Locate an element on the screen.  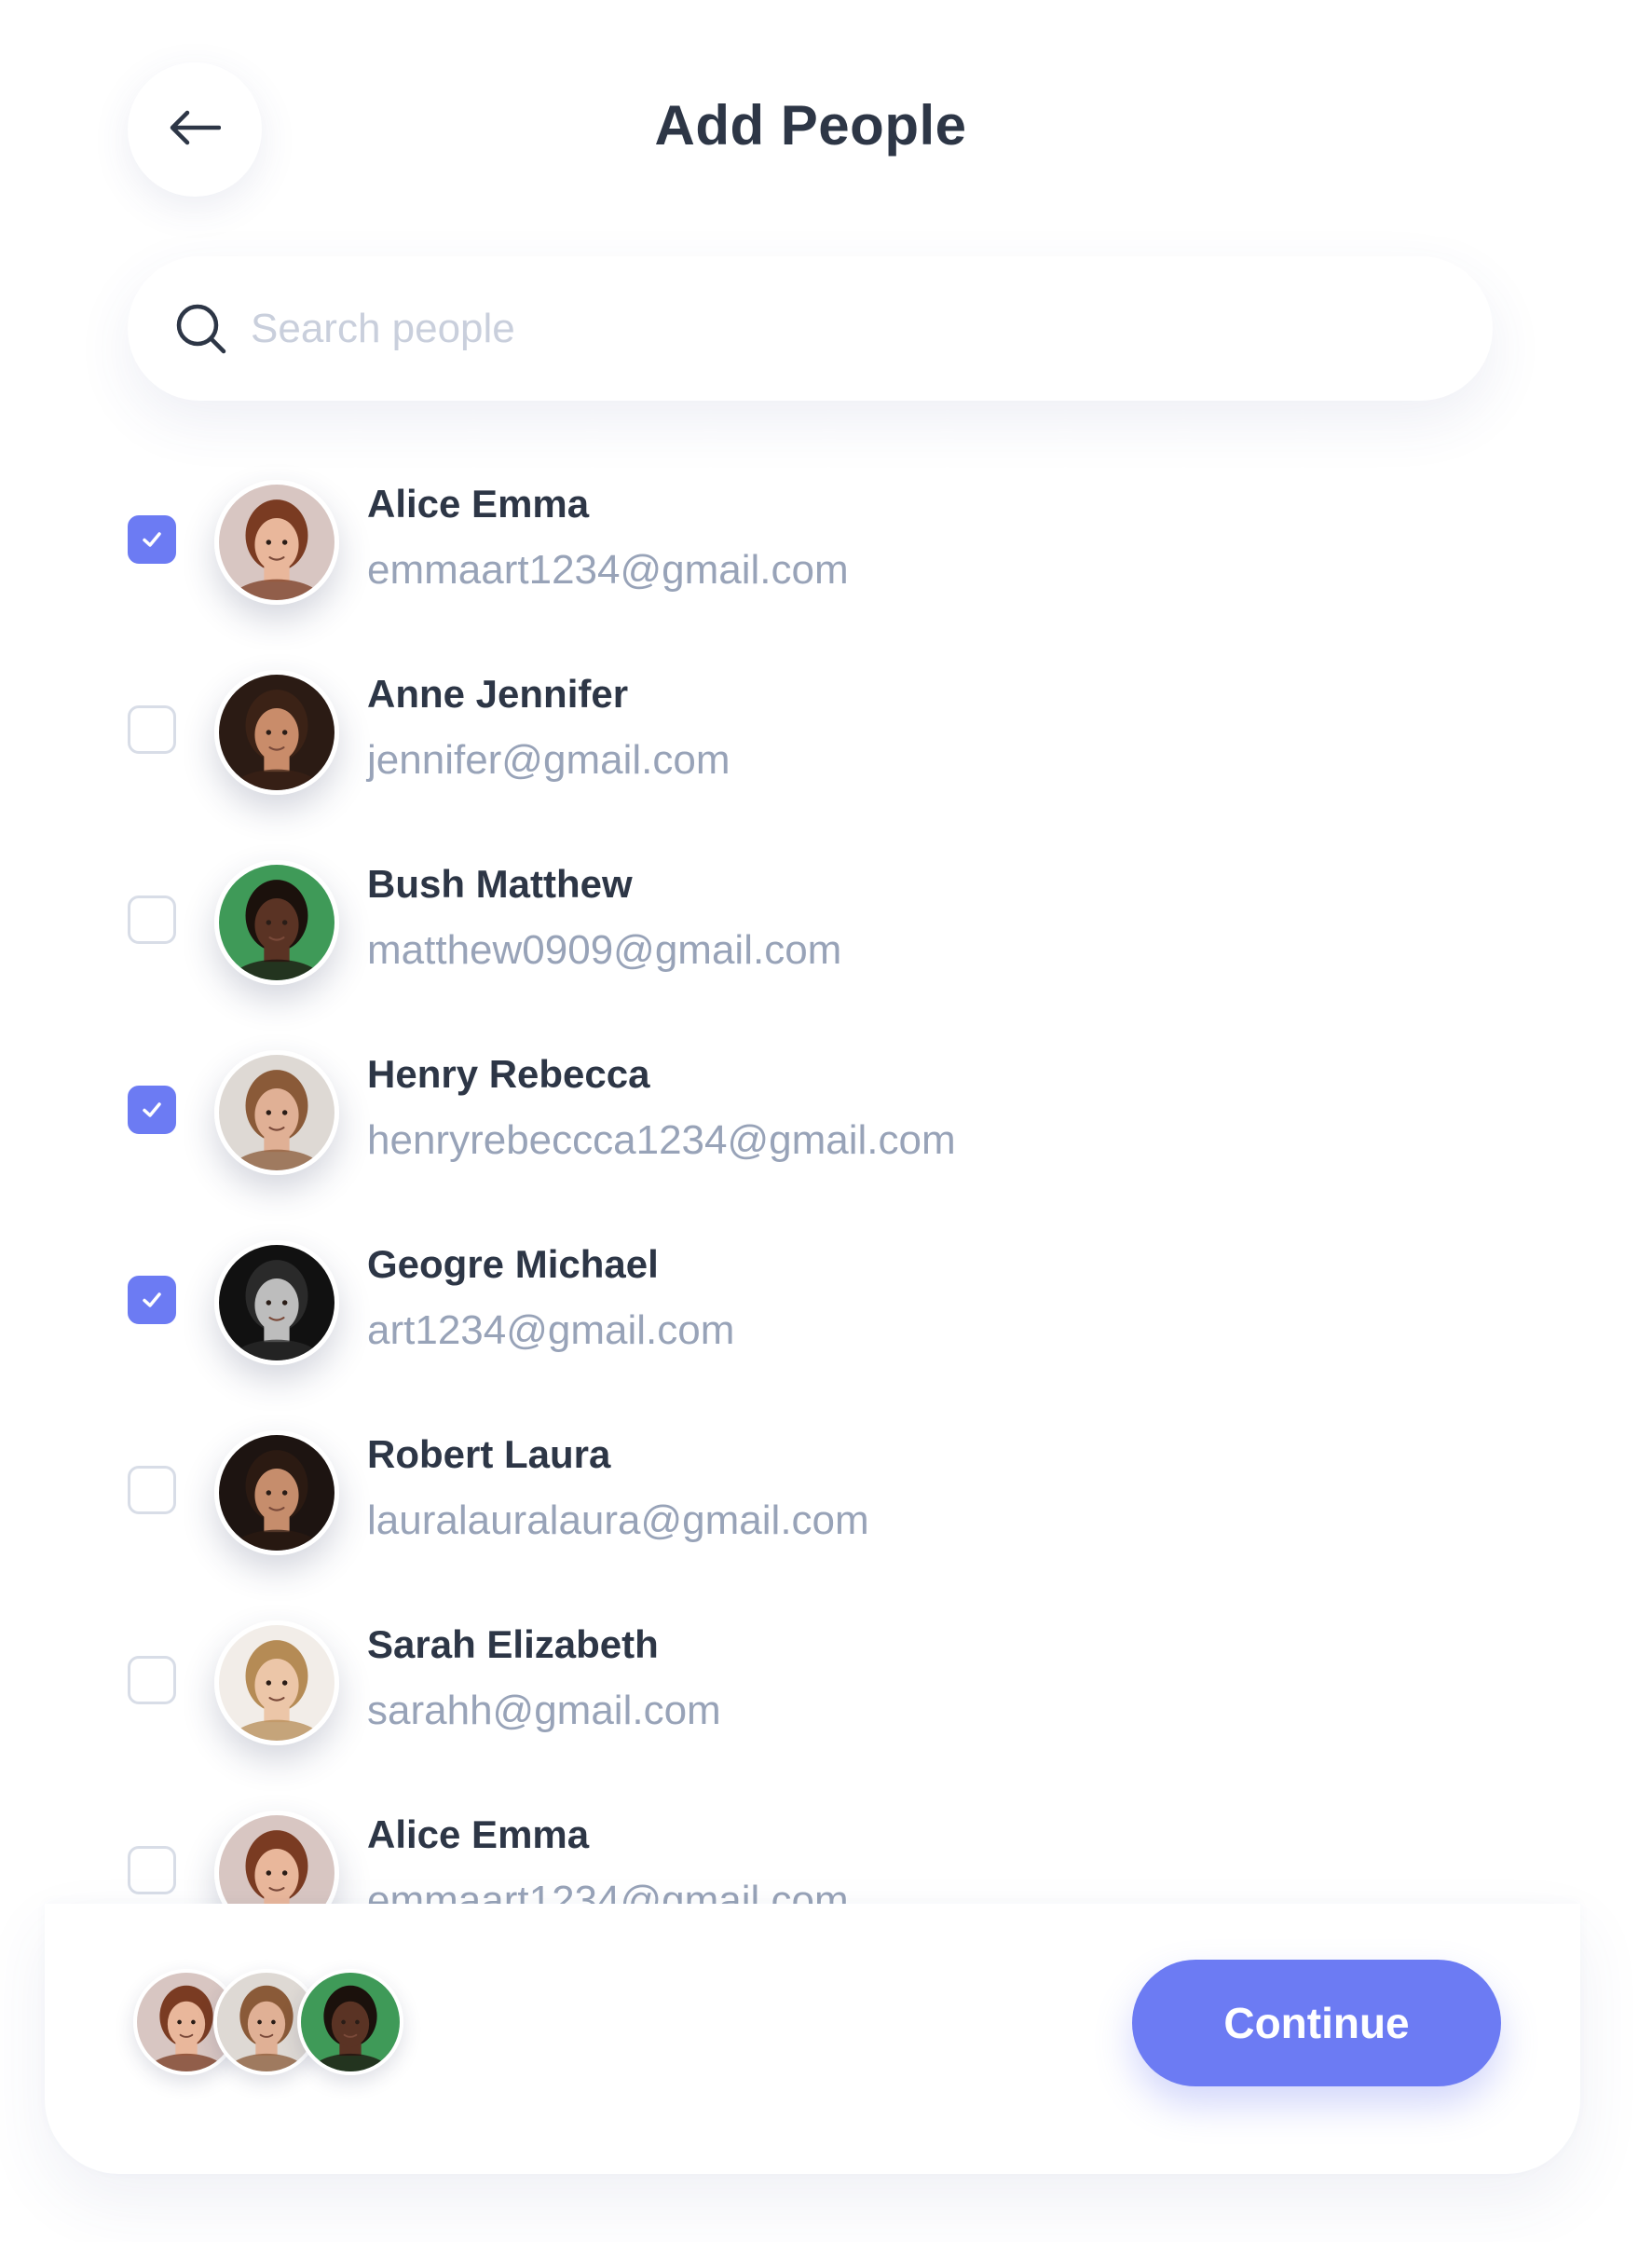
selected-avatar is located at coordinates (350, 2022).